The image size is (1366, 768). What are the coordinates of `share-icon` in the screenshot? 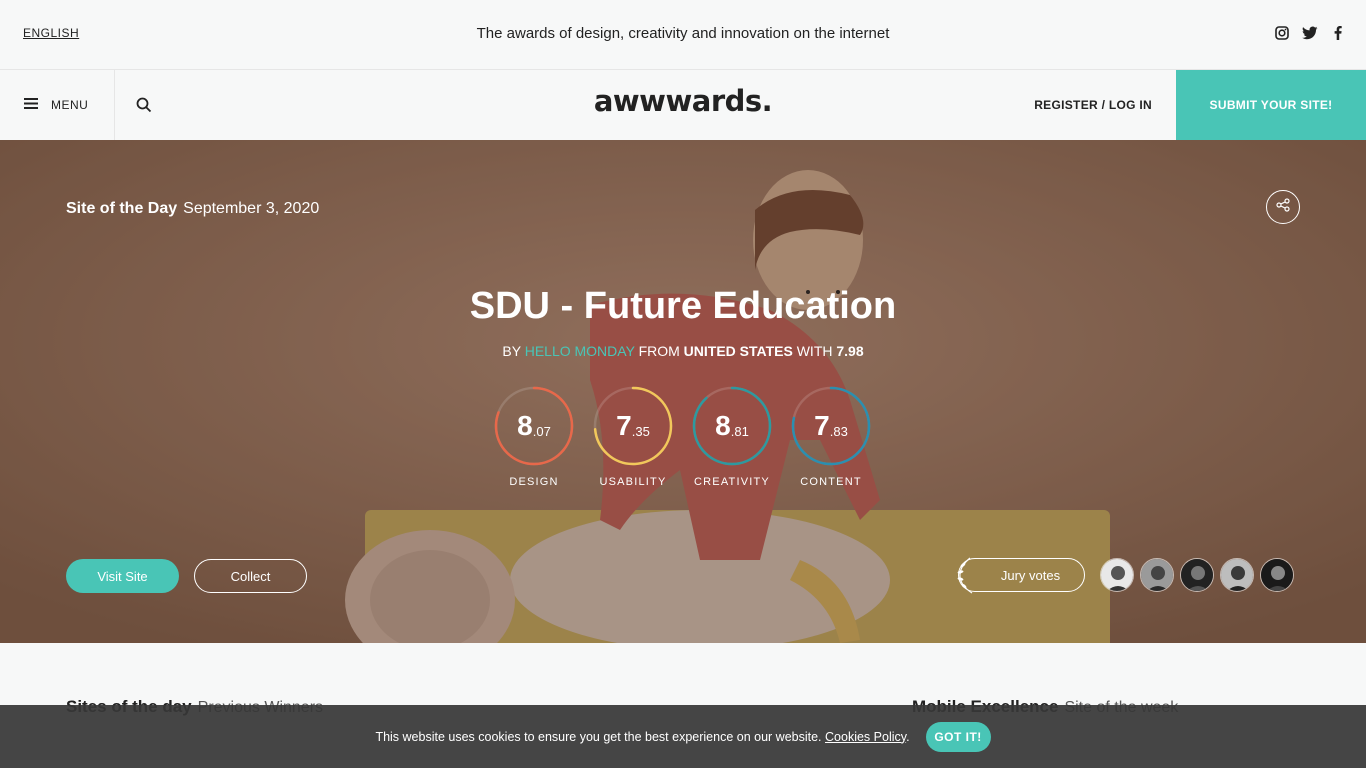 It's located at (1283, 207).